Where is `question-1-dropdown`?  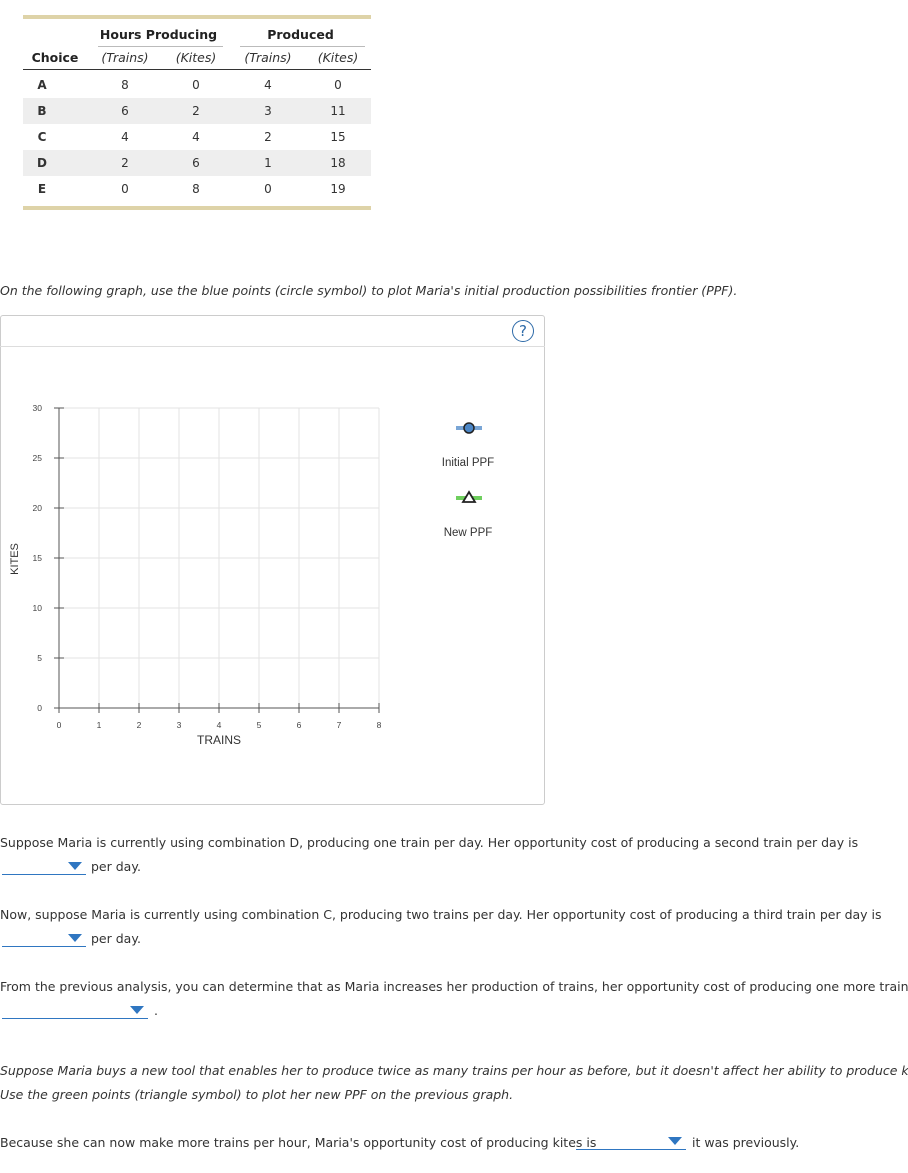 question-1-dropdown is located at coordinates (44, 866).